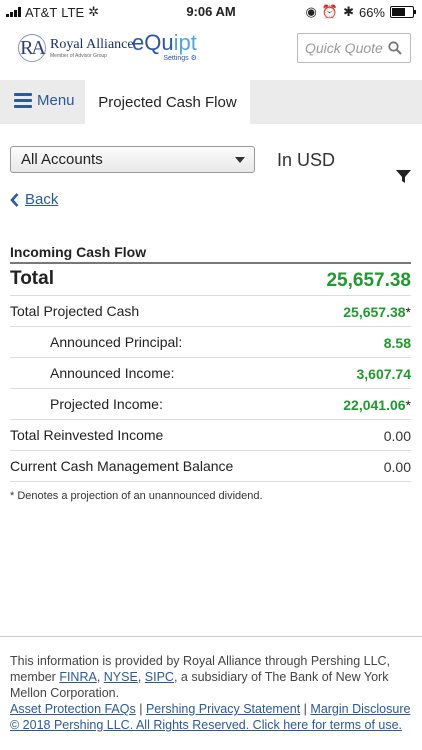 Image resolution: width=422 pixels, height=750 pixels. What do you see at coordinates (56, 100) in the screenshot?
I see `menu-label: Menu` at bounding box center [56, 100].